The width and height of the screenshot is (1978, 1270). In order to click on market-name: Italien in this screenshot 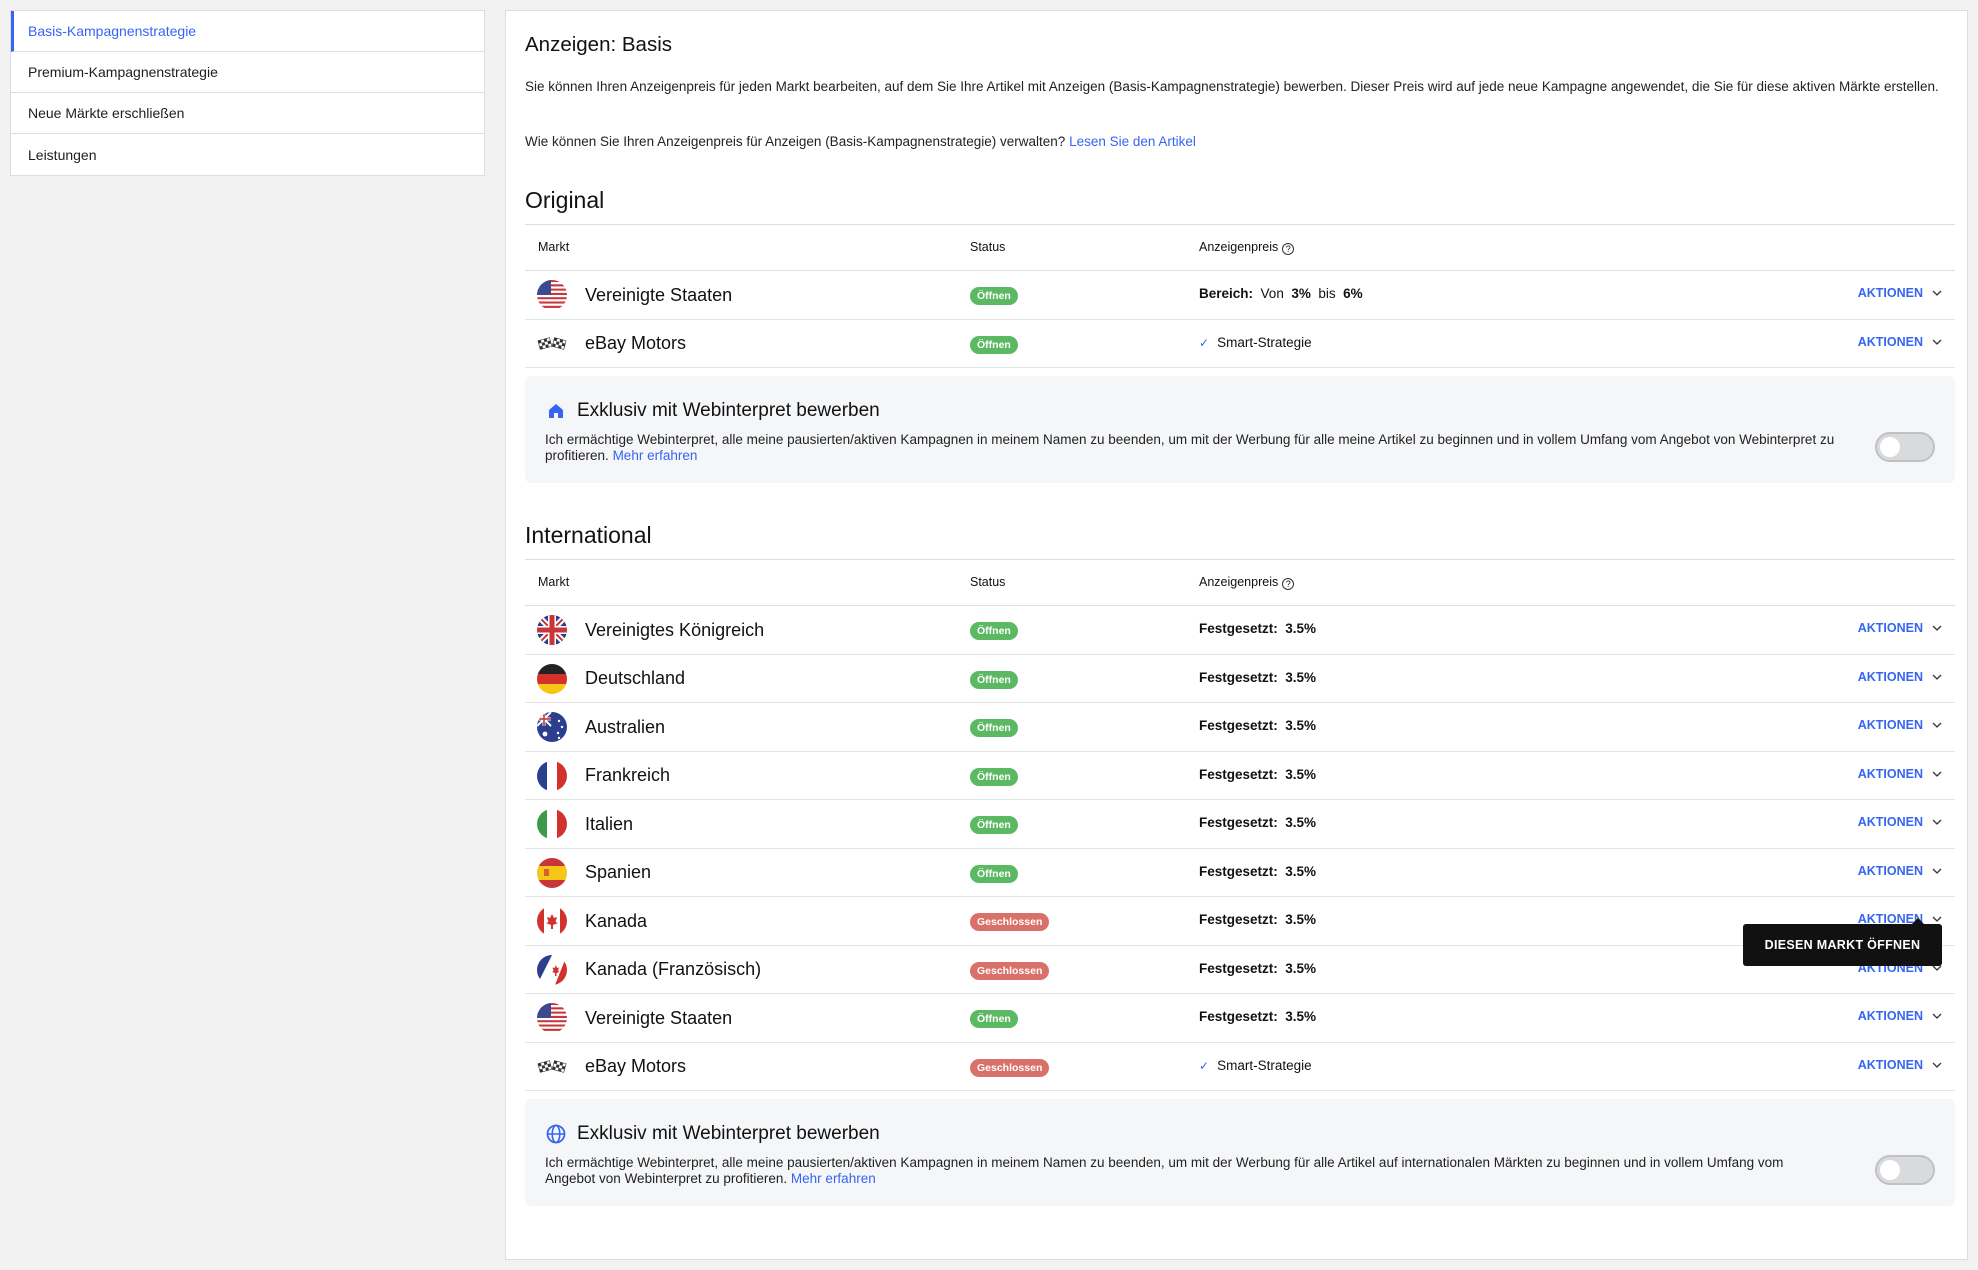, I will do `click(609, 823)`.